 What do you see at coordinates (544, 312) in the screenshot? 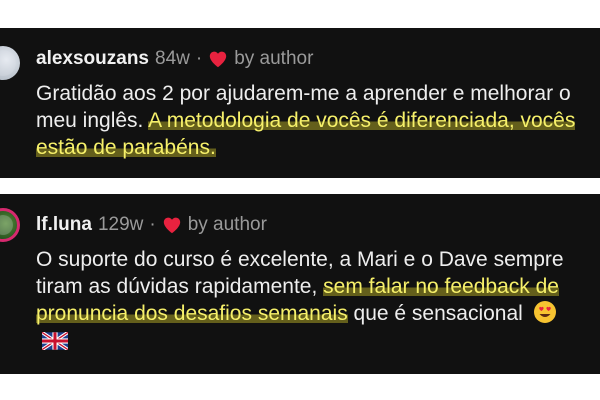
I see `heart-eyes-emoji` at bounding box center [544, 312].